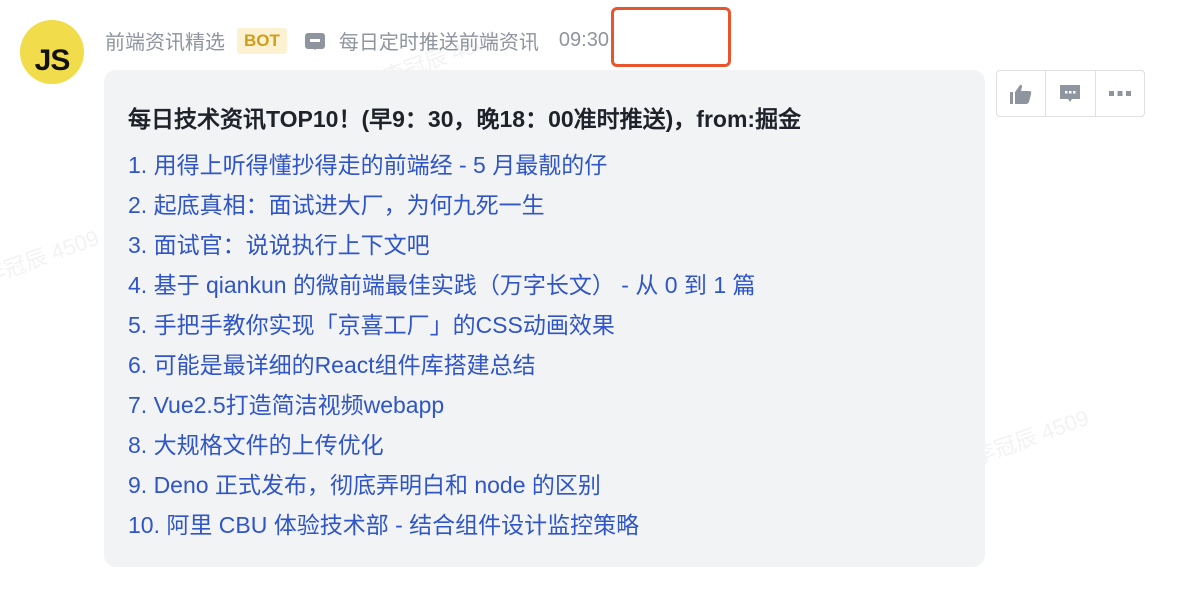 The image size is (1180, 594). I want to click on more-button, so click(1120, 93).